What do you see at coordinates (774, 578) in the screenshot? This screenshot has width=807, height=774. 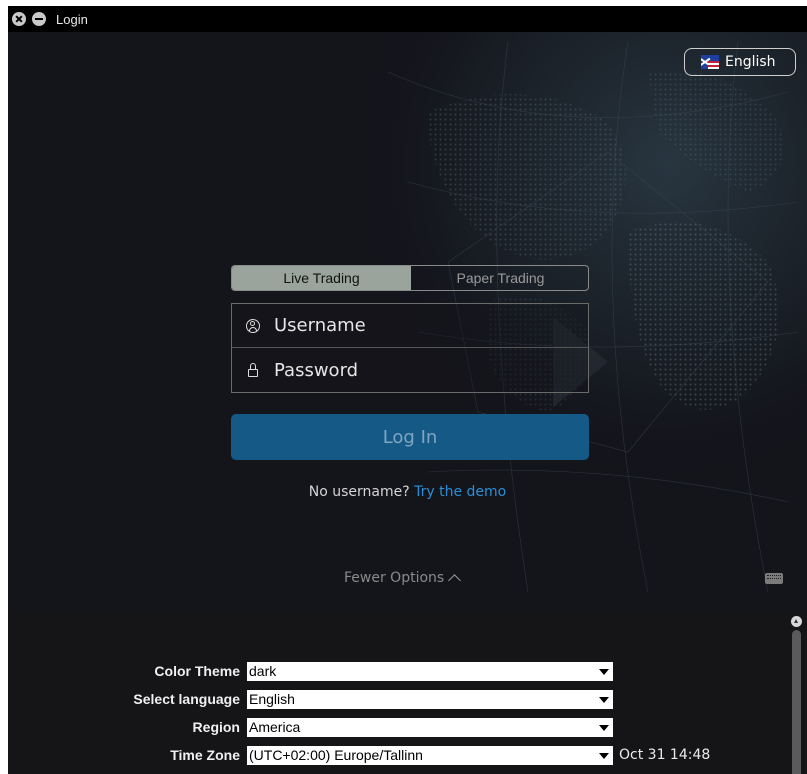 I see `keyboard-icon` at bounding box center [774, 578].